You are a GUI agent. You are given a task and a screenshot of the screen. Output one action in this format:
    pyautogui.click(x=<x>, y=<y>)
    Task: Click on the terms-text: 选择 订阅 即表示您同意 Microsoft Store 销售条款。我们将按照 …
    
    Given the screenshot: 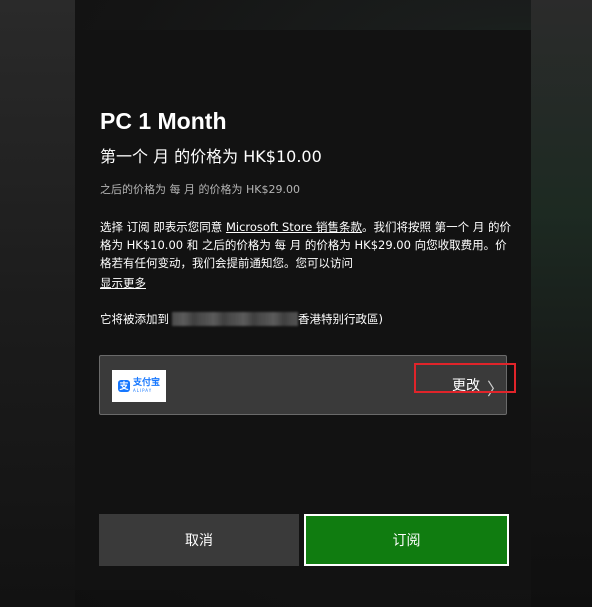 What is the action you would take?
    pyautogui.click(x=307, y=245)
    